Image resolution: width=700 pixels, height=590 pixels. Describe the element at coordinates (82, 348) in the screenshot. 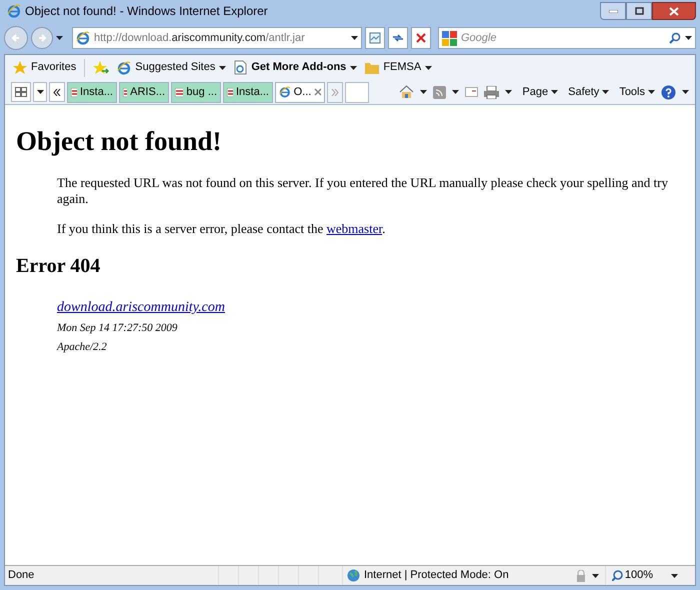

I see `server-version-text: Apache/2.2` at that location.